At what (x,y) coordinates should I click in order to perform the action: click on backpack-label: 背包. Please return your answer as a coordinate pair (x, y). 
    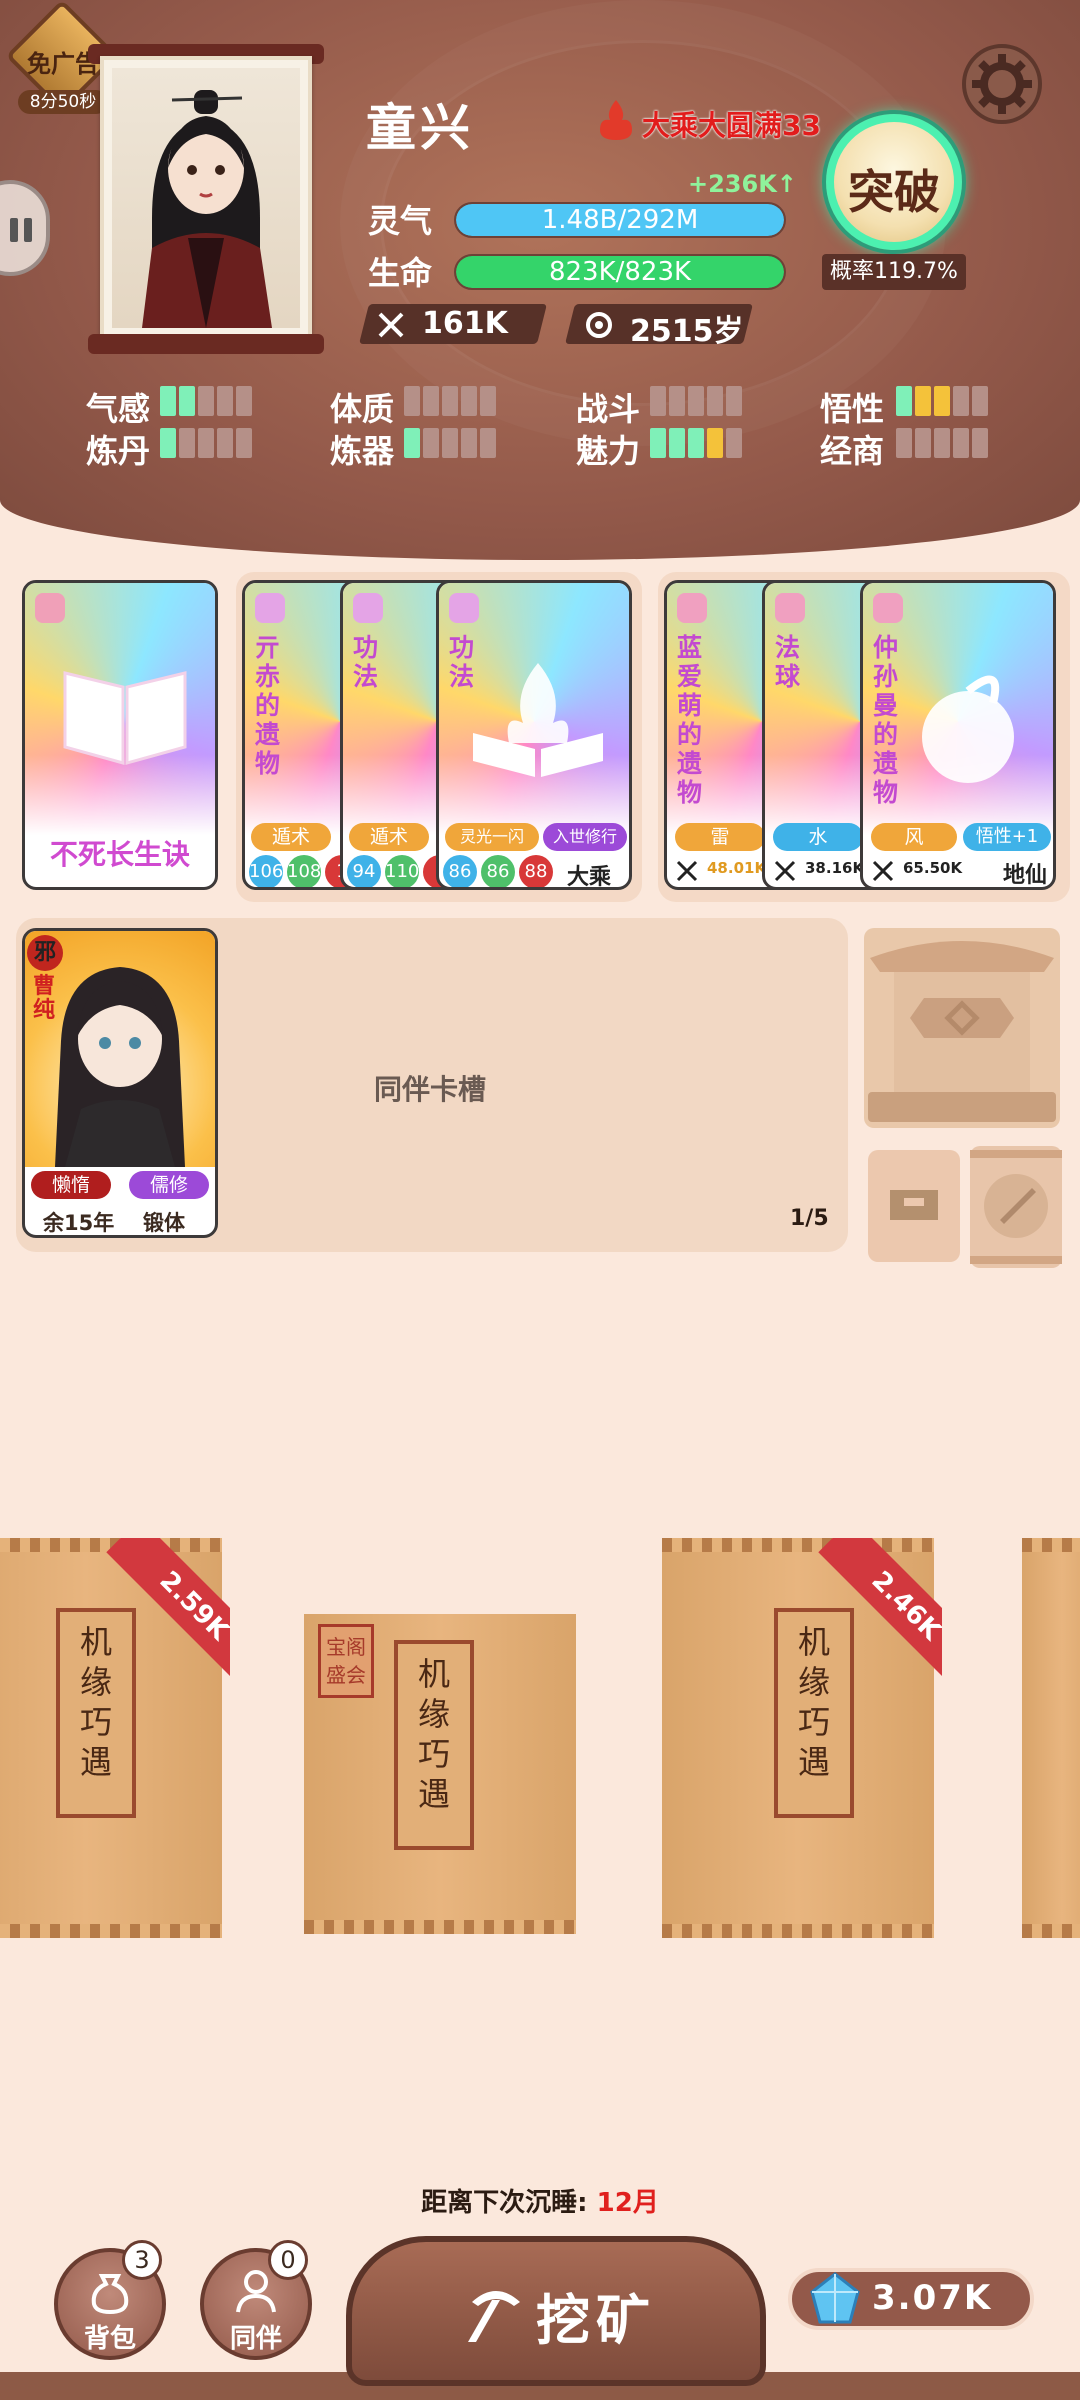
    Looking at the image, I should click on (109, 2339).